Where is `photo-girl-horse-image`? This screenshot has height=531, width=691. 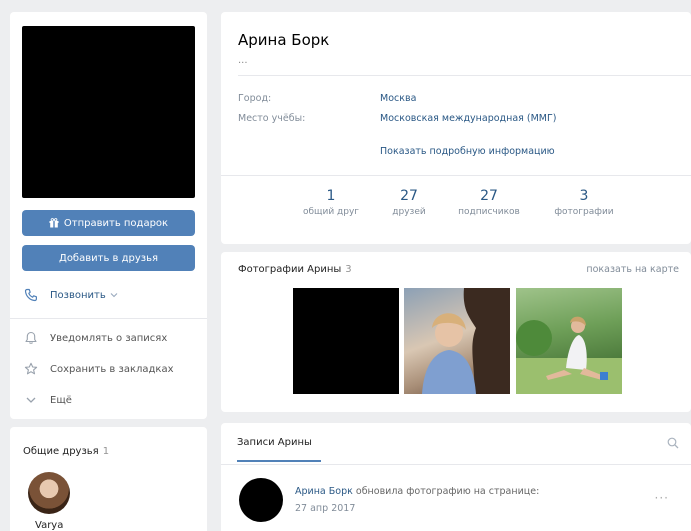 photo-girl-horse-image is located at coordinates (466, 341).